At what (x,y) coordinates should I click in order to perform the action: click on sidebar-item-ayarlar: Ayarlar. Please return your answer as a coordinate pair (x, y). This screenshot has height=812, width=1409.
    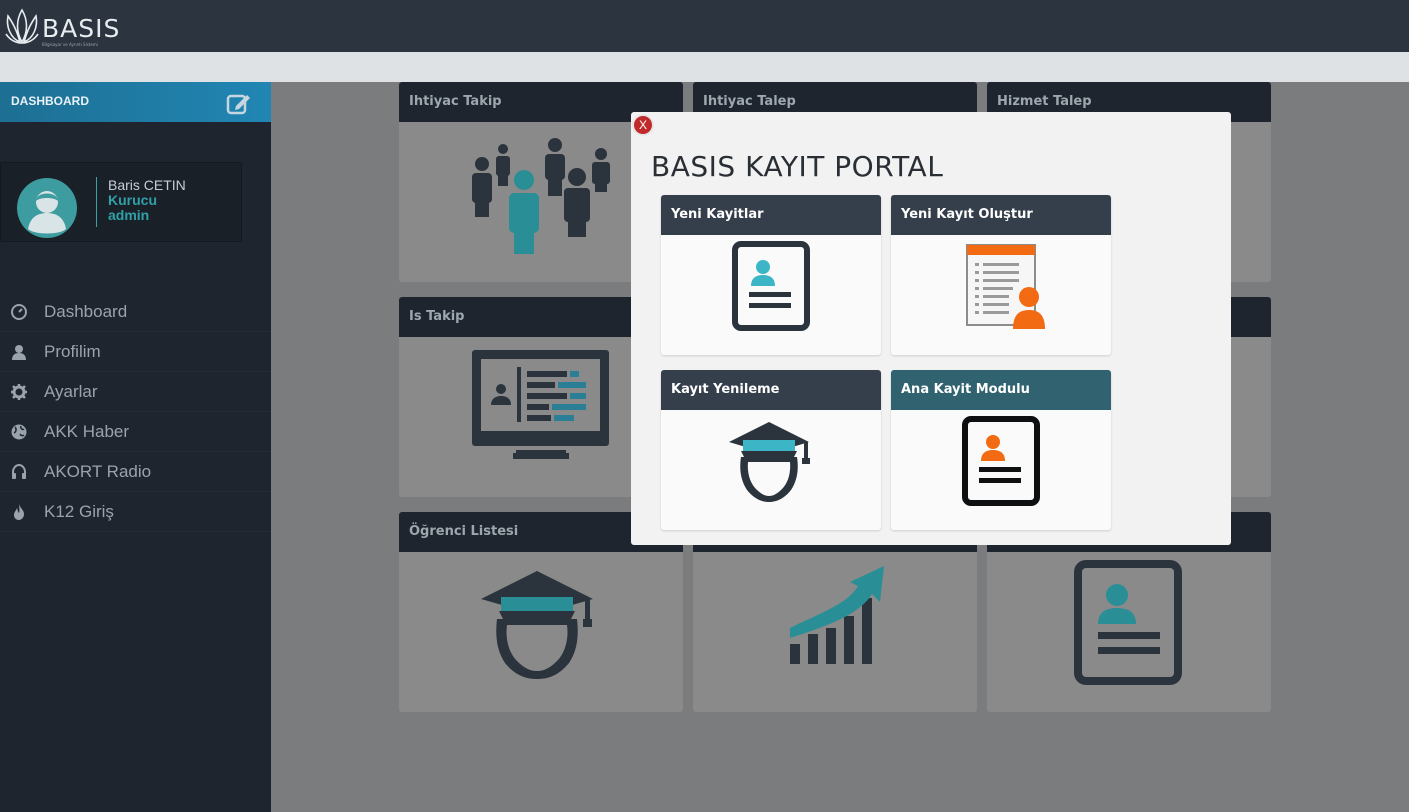
    Looking at the image, I should click on (135, 392).